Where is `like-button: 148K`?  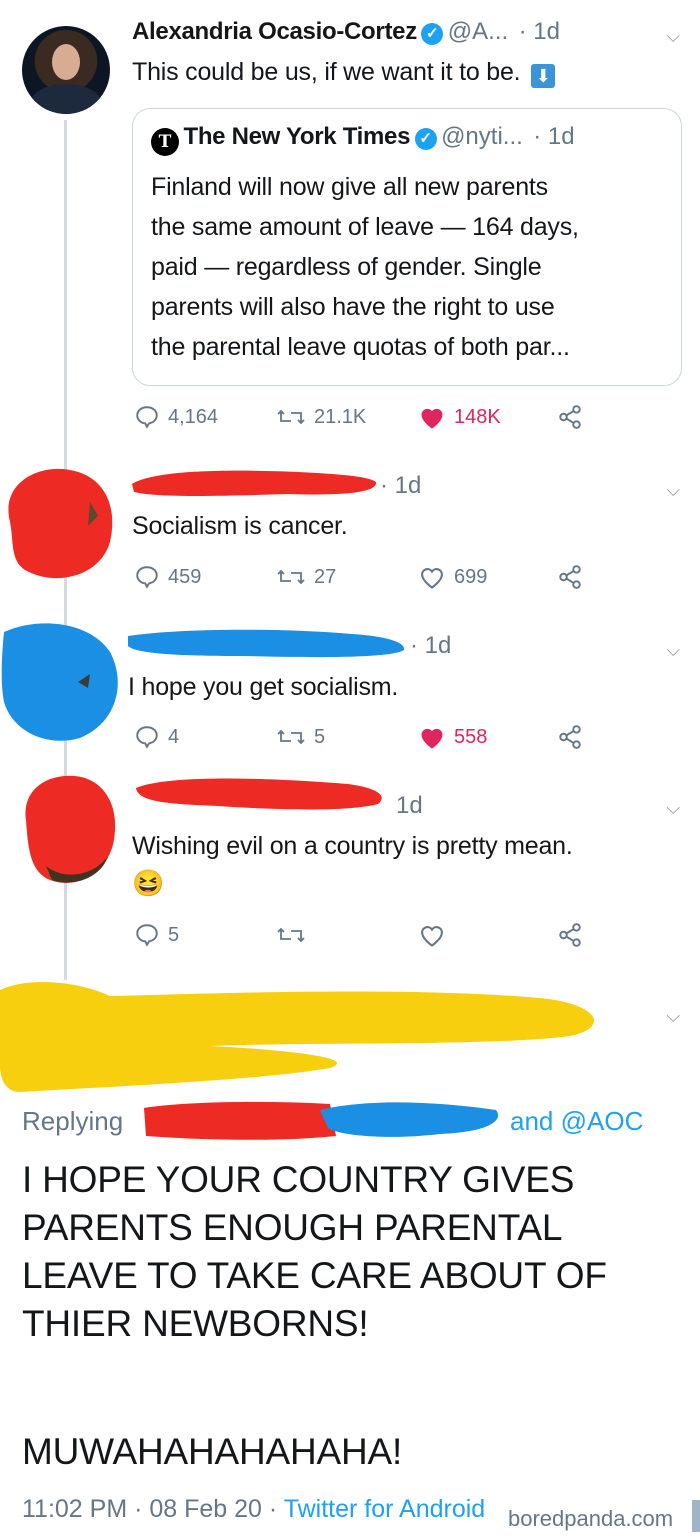
like-button: 148K is located at coordinates (459, 417).